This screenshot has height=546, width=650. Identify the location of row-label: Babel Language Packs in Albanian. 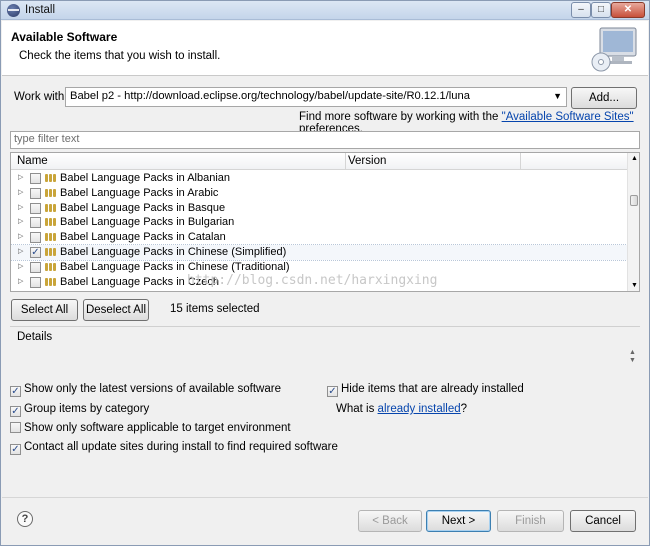
(145, 178).